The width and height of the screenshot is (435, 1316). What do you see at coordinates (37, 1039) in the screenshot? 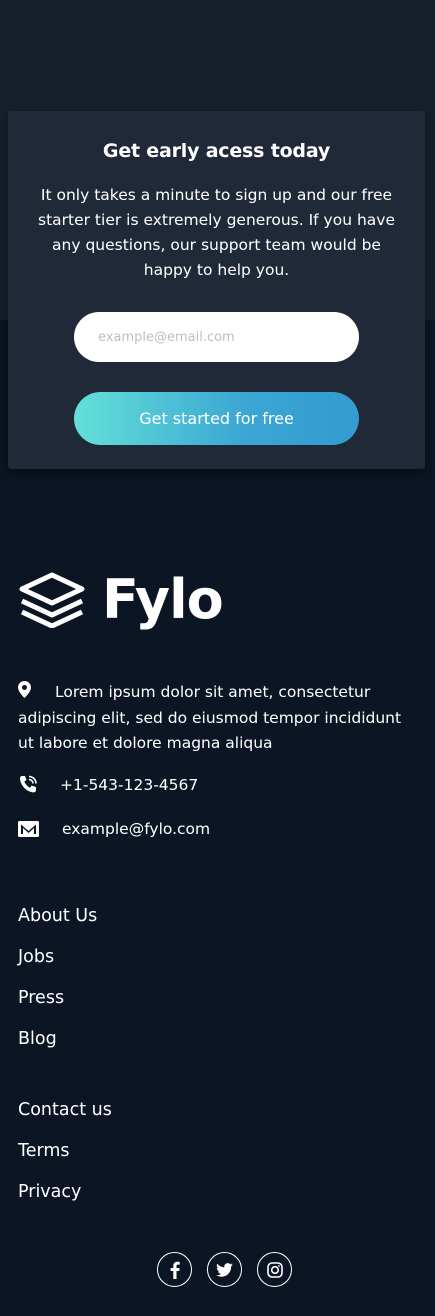
I see `link-blog: Blog` at bounding box center [37, 1039].